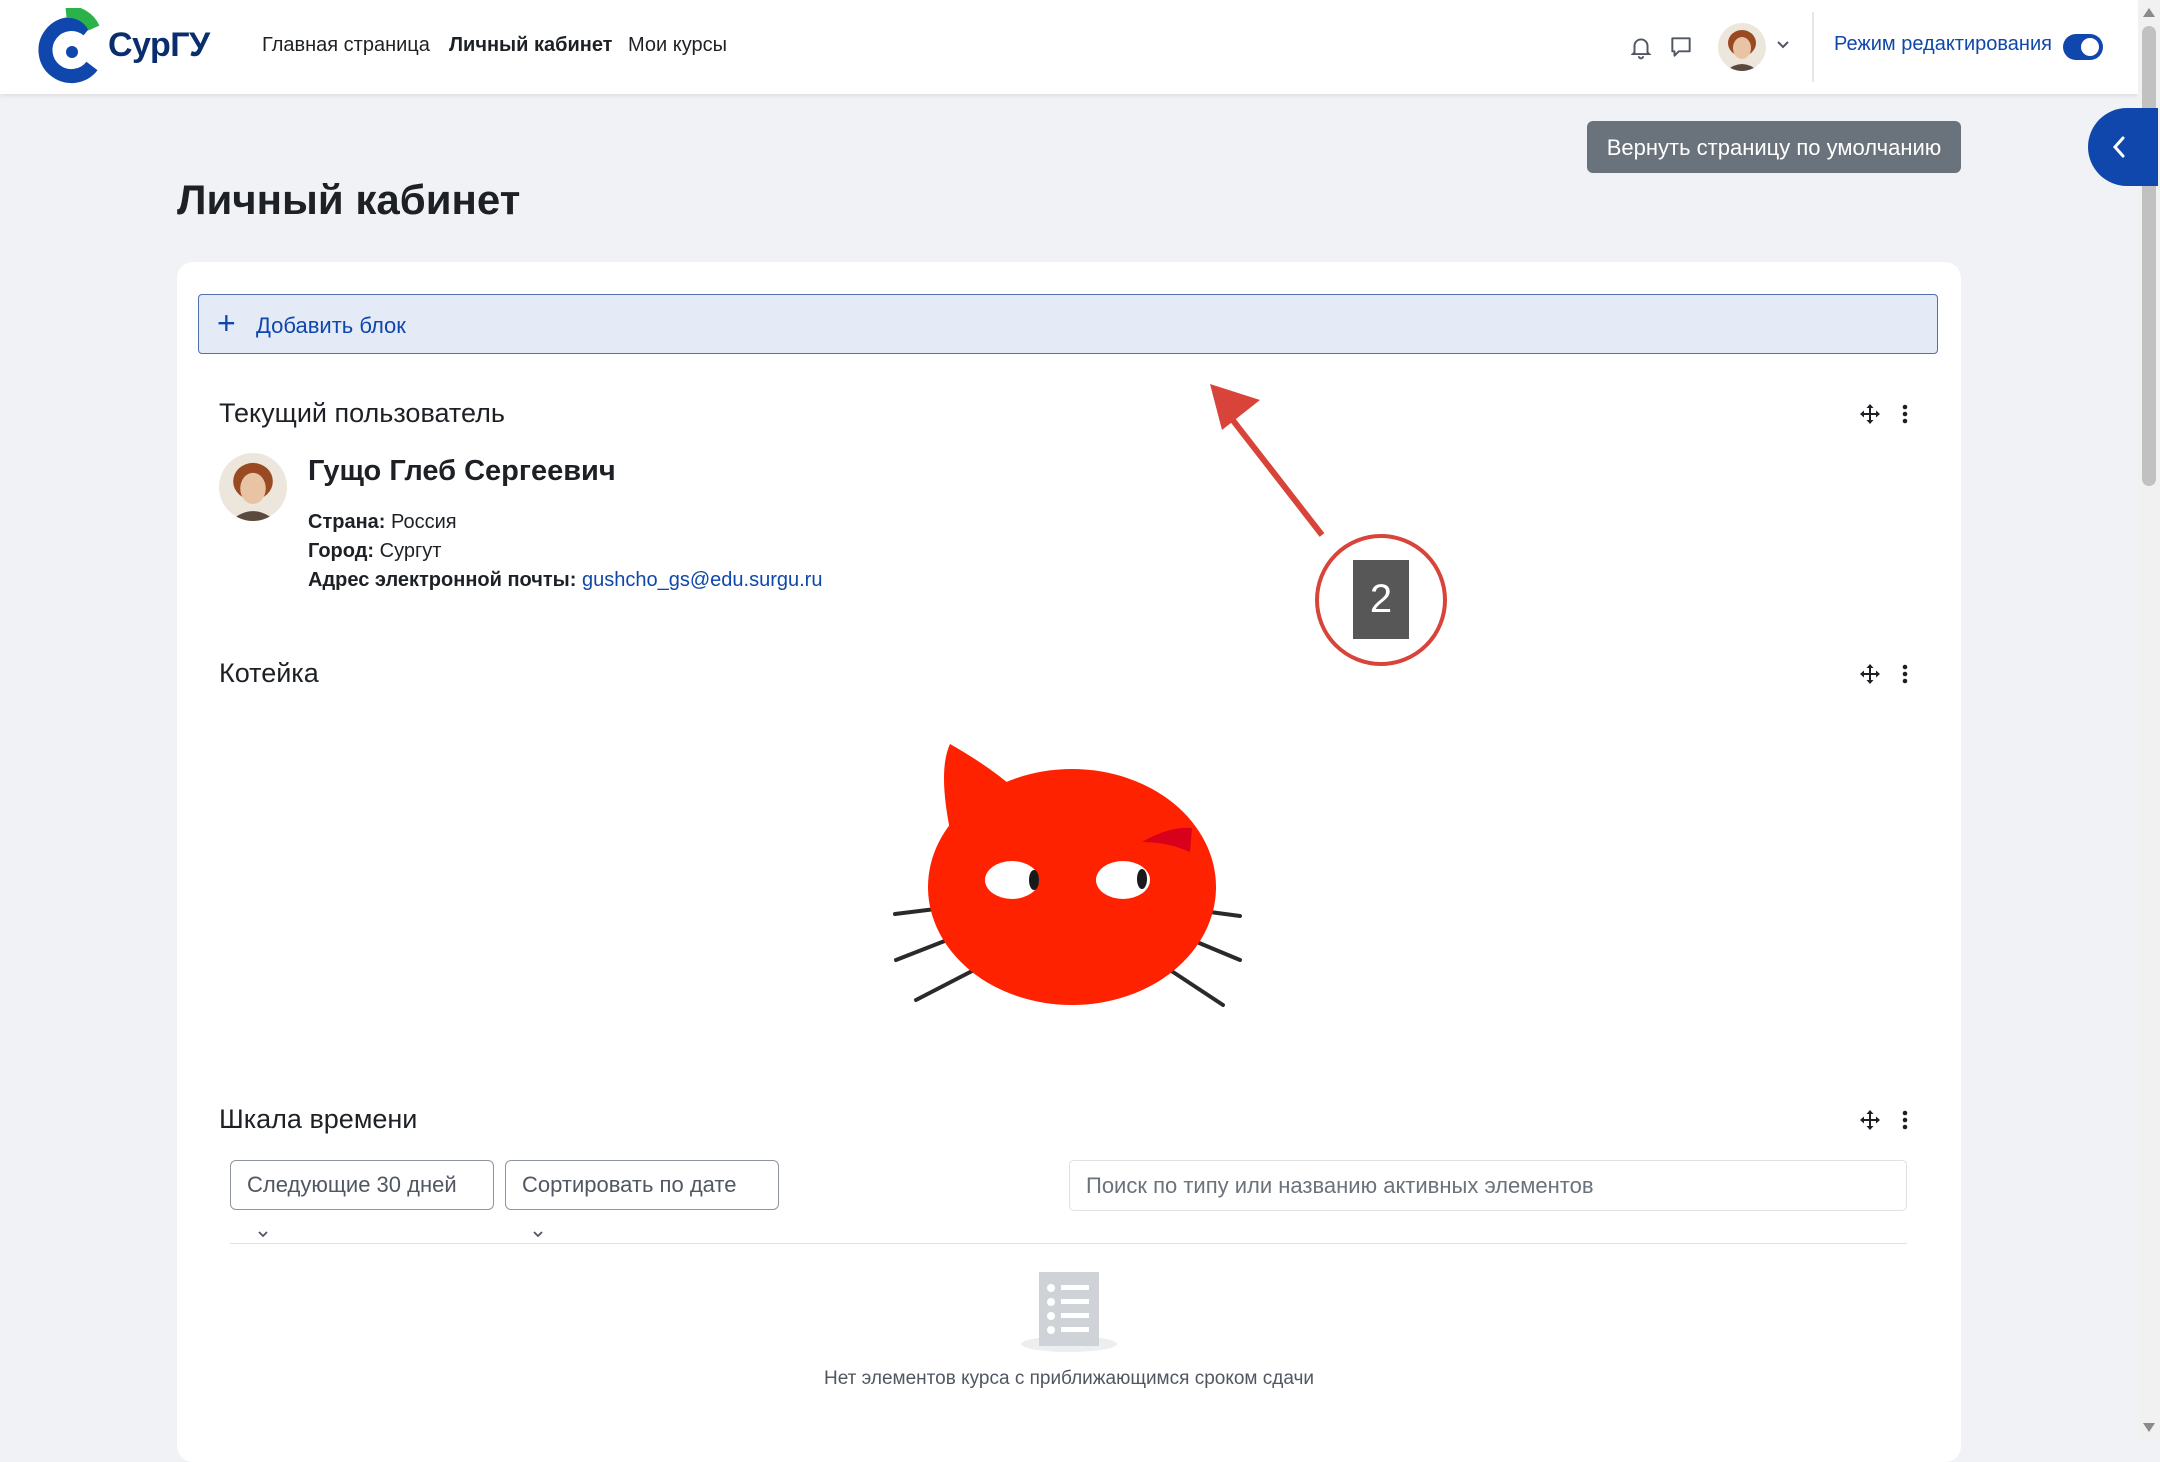 This screenshot has height=1462, width=2160. What do you see at coordinates (1068, 324) in the screenshot?
I see `add-block-button: + Добавить блок` at bounding box center [1068, 324].